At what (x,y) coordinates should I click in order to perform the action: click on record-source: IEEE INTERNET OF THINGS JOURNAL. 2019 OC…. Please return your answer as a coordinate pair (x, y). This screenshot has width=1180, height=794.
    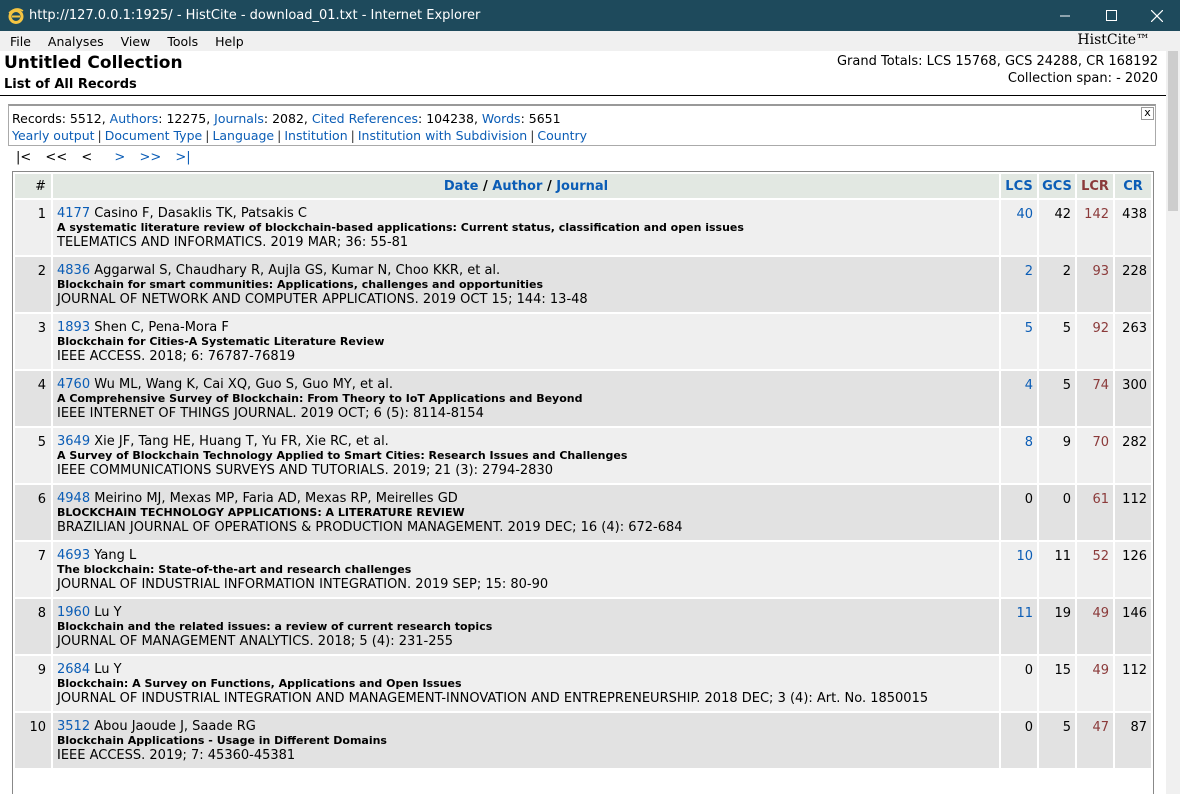
    Looking at the image, I should click on (270, 413).